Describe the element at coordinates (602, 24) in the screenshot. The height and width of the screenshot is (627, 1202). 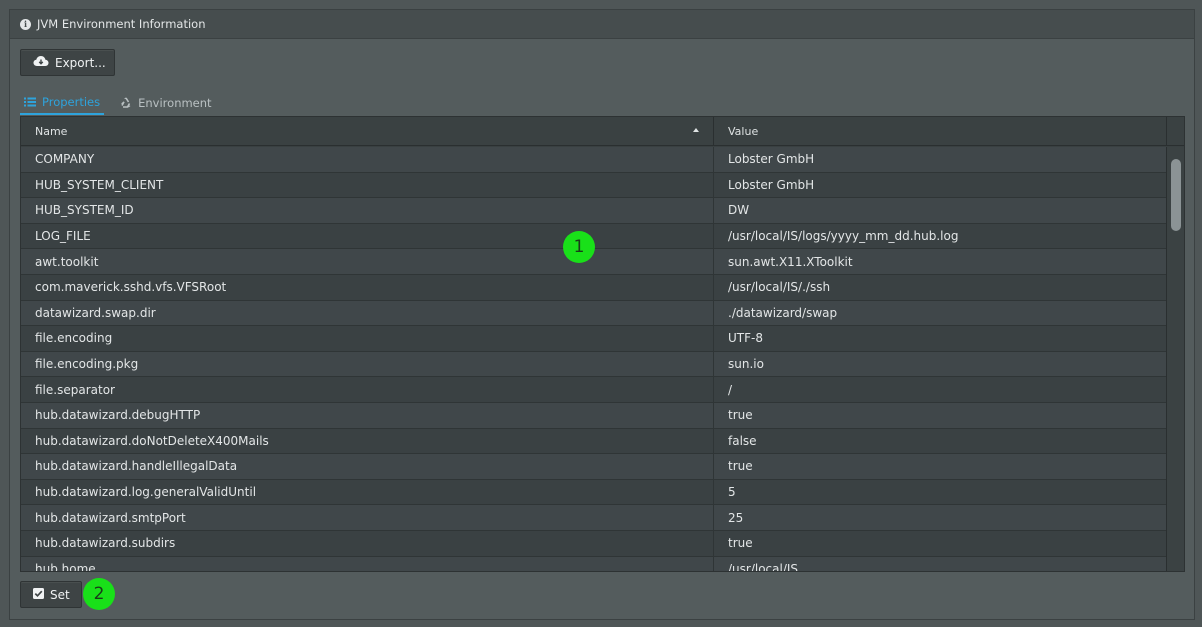
I see `panel-header: i JVM Environment Information` at that location.